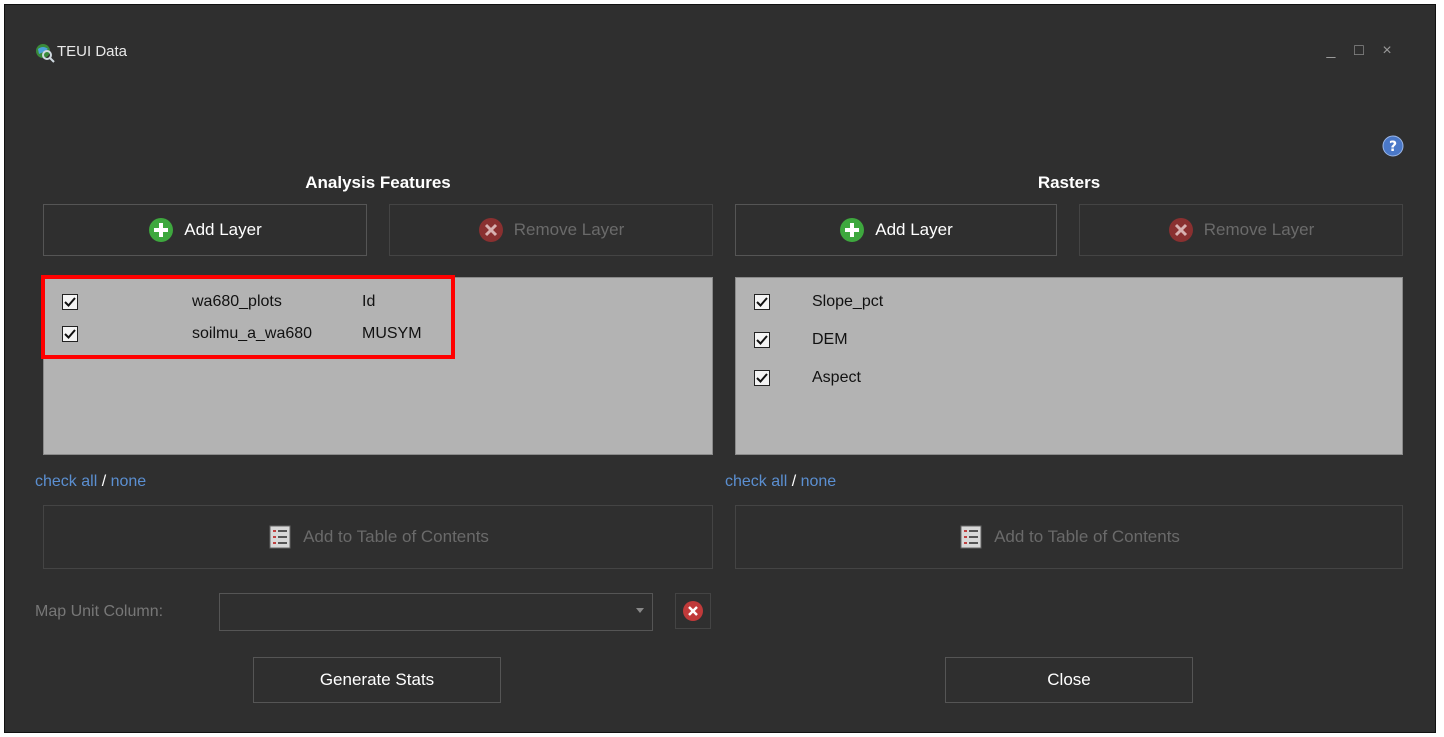  I want to click on add-raster-layer-button: Add Layer, so click(896, 230).